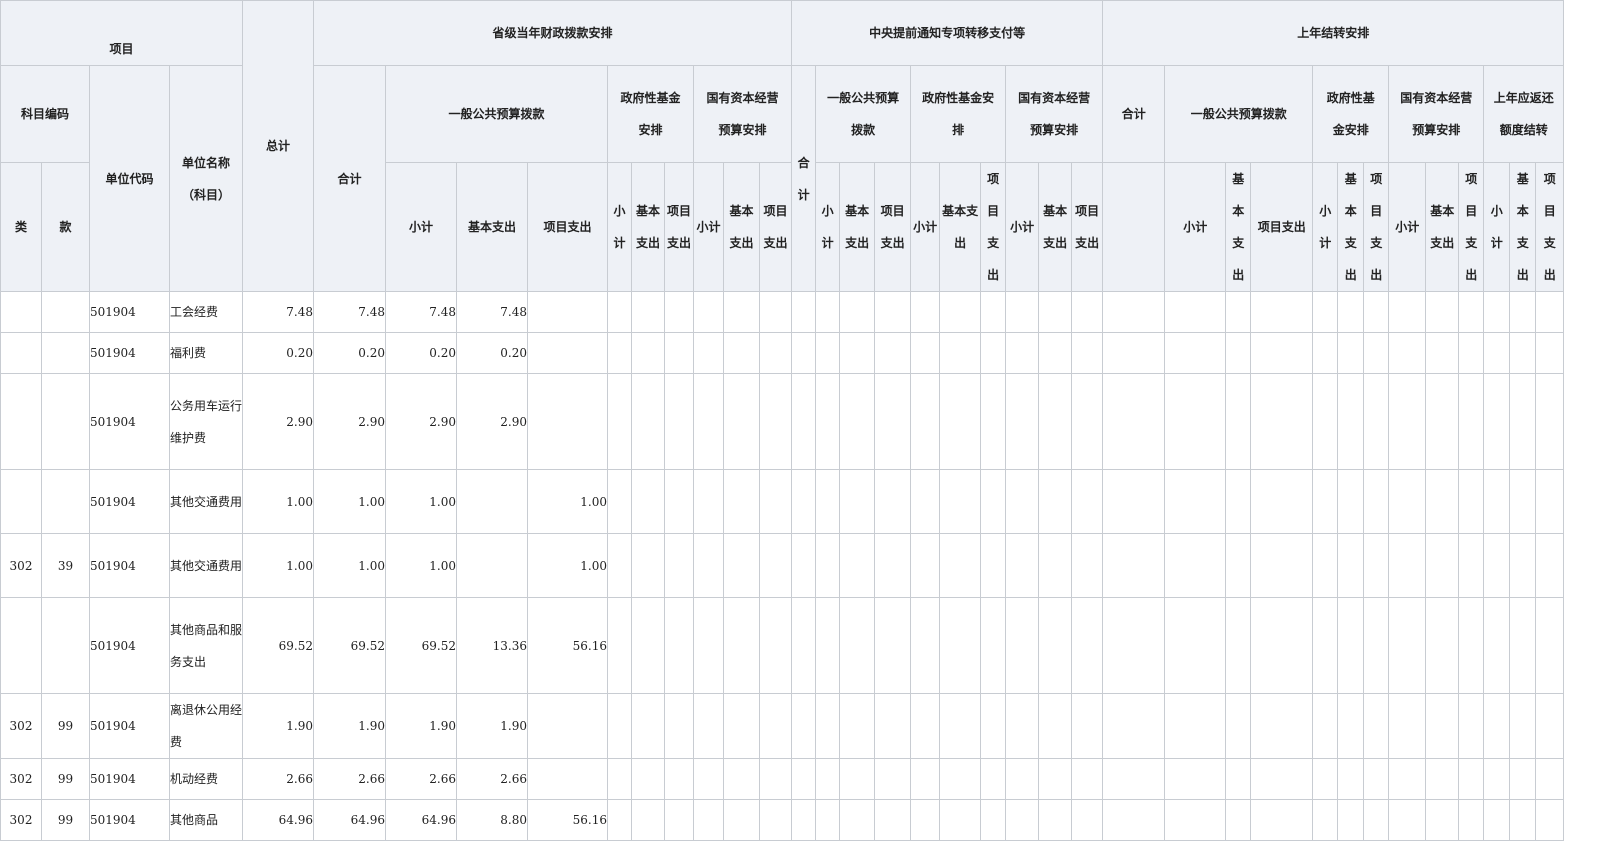  Describe the element at coordinates (568, 645) in the screenshot. I see `project-exp-cell: 56.16` at that location.